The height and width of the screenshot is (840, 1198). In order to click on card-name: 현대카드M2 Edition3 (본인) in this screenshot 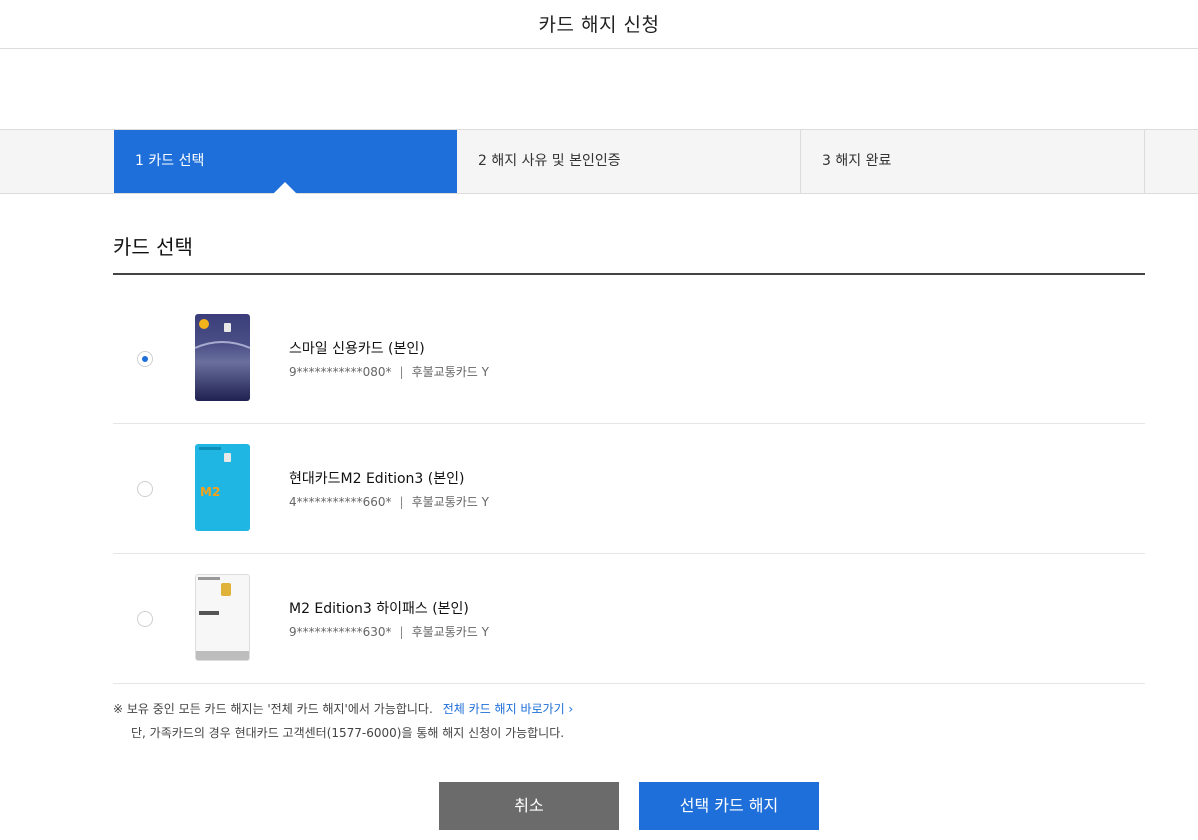, I will do `click(377, 479)`.